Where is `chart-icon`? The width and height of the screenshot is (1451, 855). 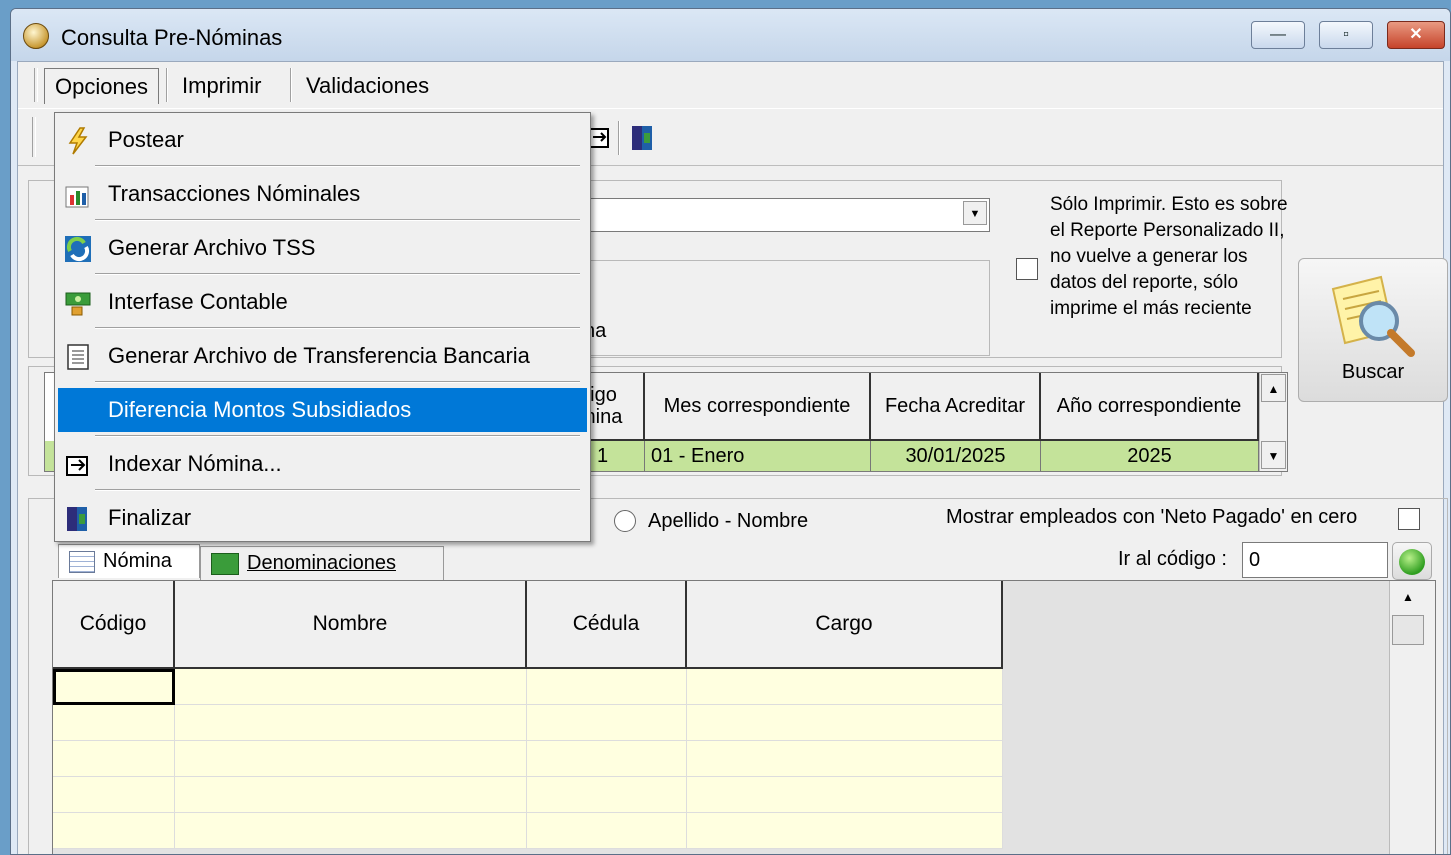
chart-icon is located at coordinates (78, 194).